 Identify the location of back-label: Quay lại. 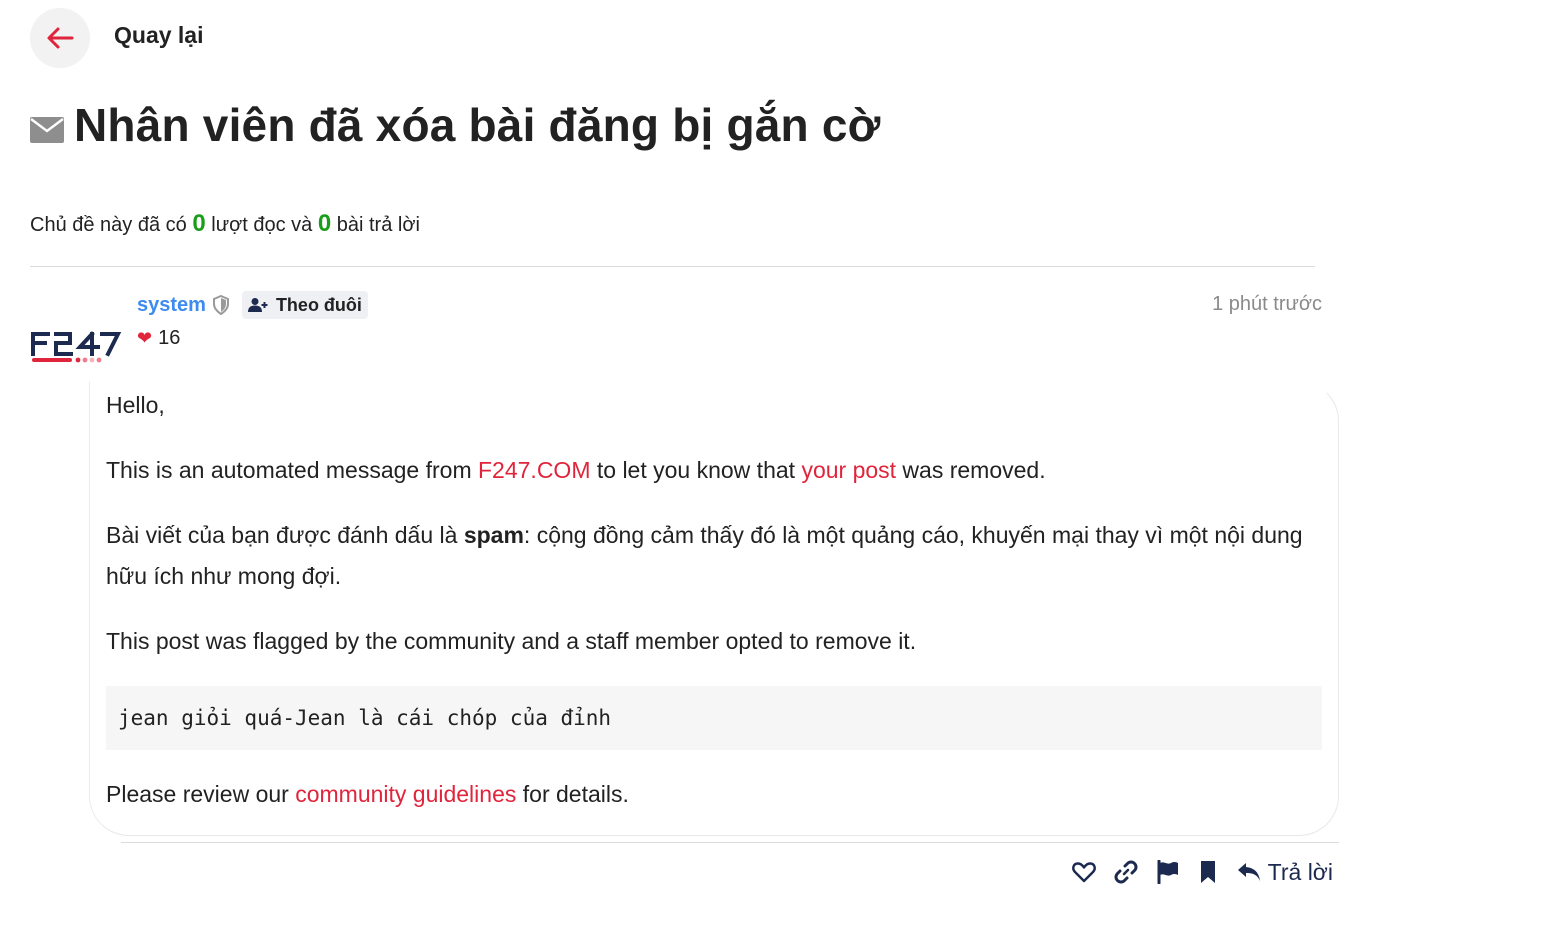
(158, 35).